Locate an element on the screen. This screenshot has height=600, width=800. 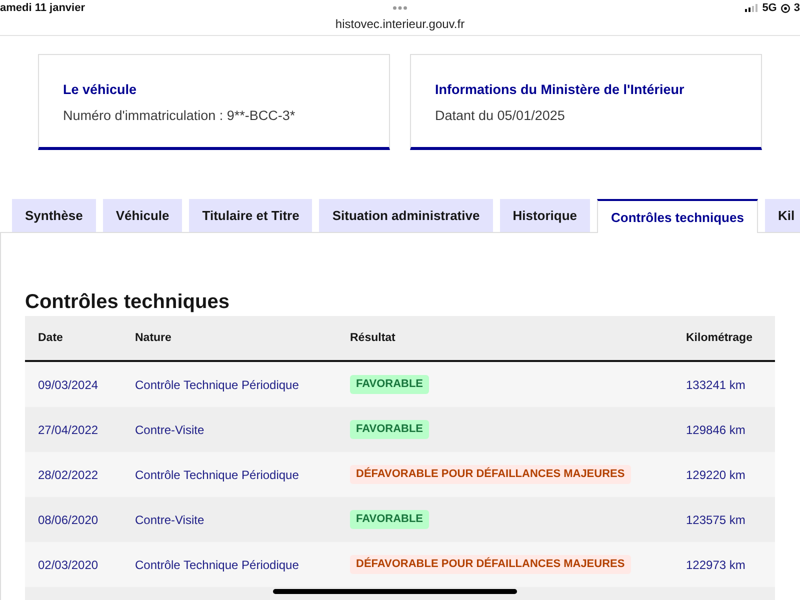
dots-icon is located at coordinates (400, 8).